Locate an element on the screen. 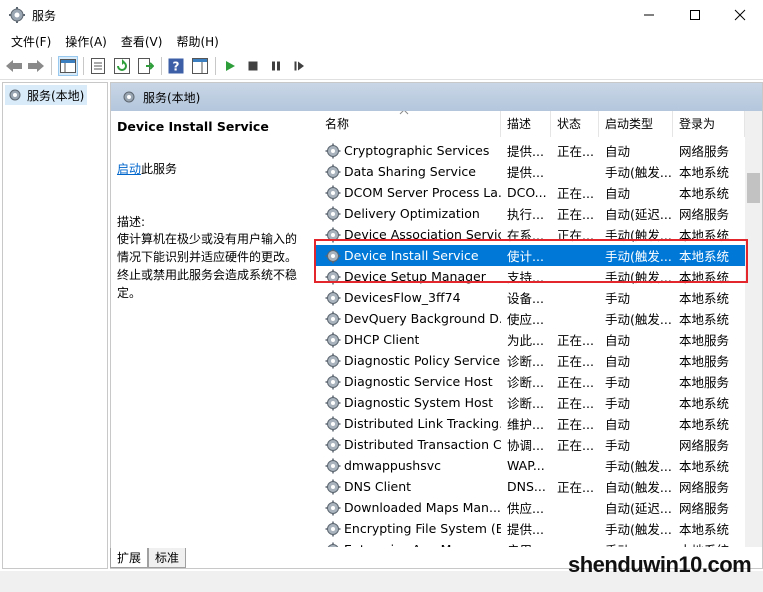 The image size is (763, 592). tab-extended: 扩展 is located at coordinates (129, 558).